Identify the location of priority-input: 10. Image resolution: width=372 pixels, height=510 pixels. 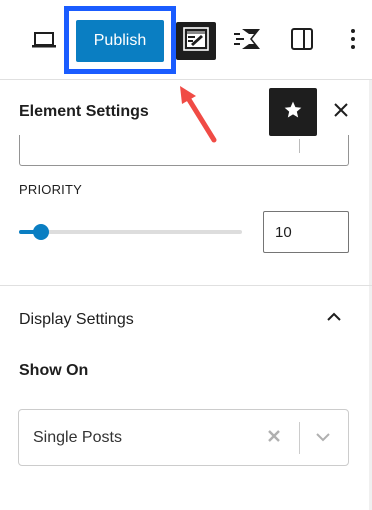
(306, 232).